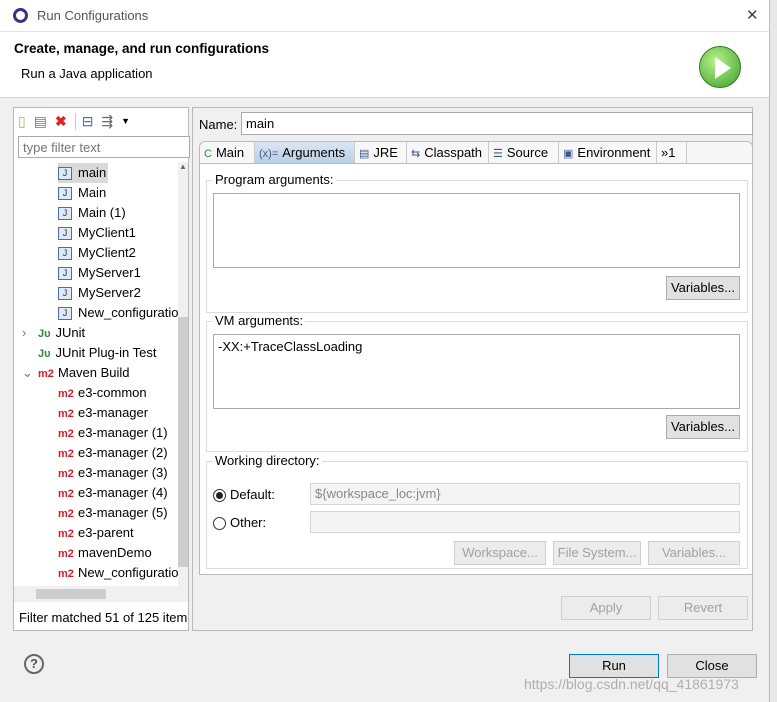 This screenshot has height=702, width=777. I want to click on tree-item-label: New_configuratio, so click(128, 572).